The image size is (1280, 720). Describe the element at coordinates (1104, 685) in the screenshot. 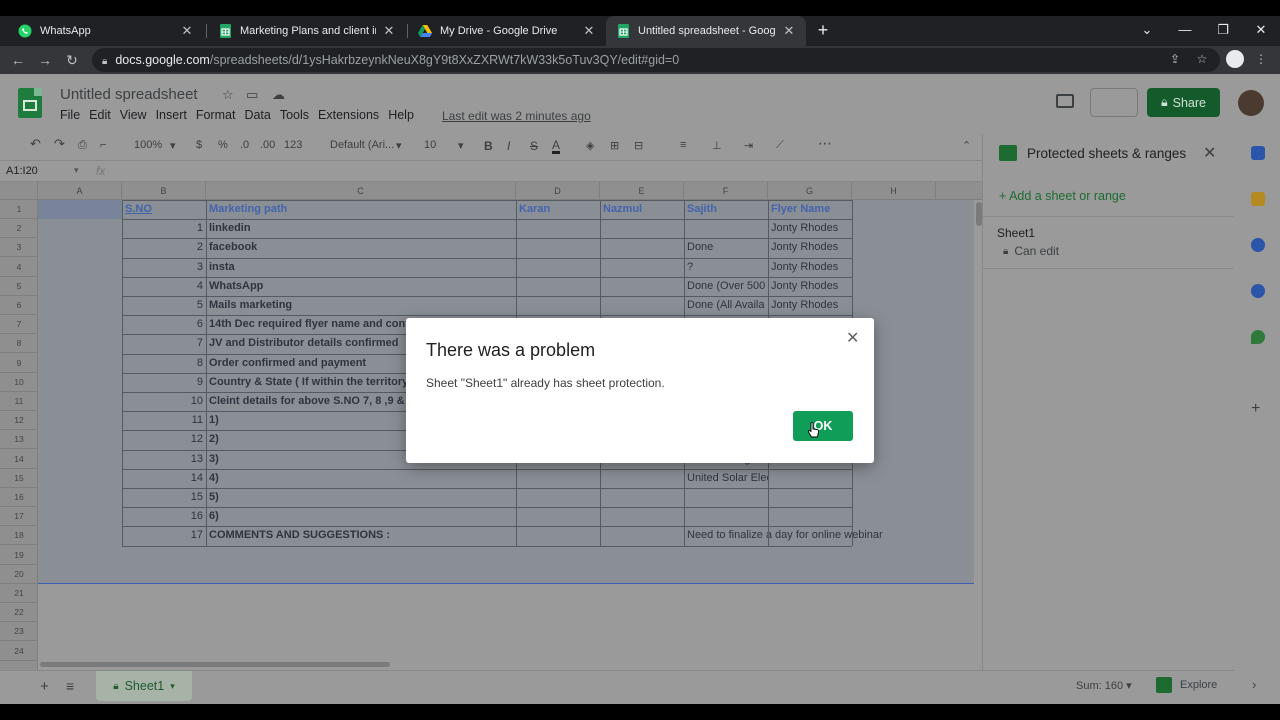

I see `sum-display: Sum: 160 ▾` at that location.